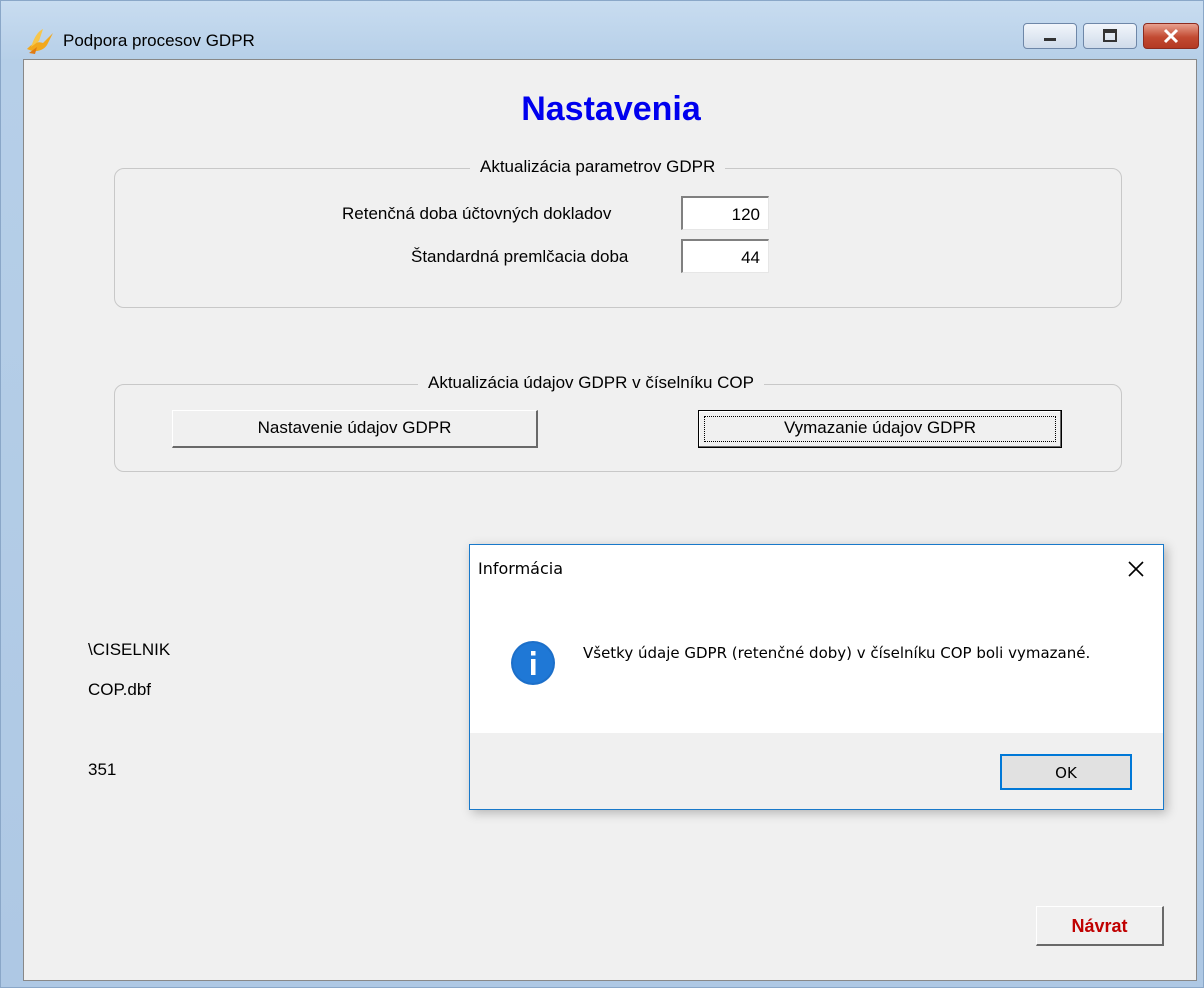 The width and height of the screenshot is (1204, 988). I want to click on file-text: COP.dbf, so click(120, 689).